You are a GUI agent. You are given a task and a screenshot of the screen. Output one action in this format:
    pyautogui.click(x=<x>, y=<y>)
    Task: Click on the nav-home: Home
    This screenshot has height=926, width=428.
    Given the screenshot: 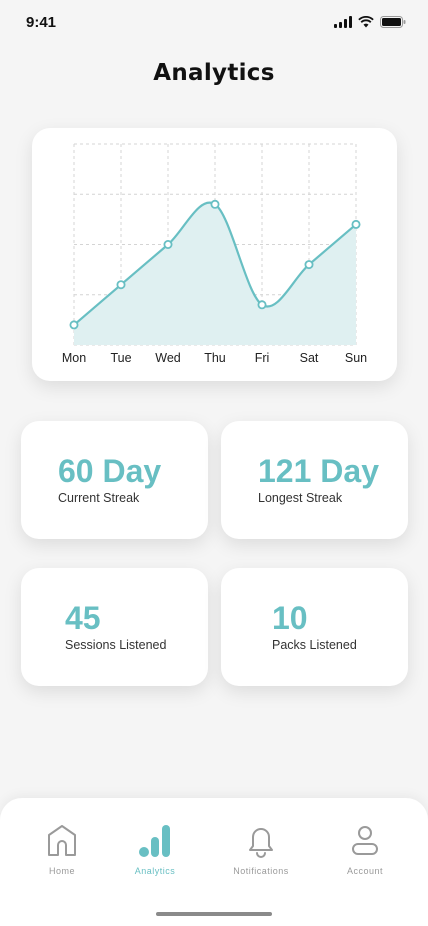 What is the action you would take?
    pyautogui.click(x=62, y=849)
    